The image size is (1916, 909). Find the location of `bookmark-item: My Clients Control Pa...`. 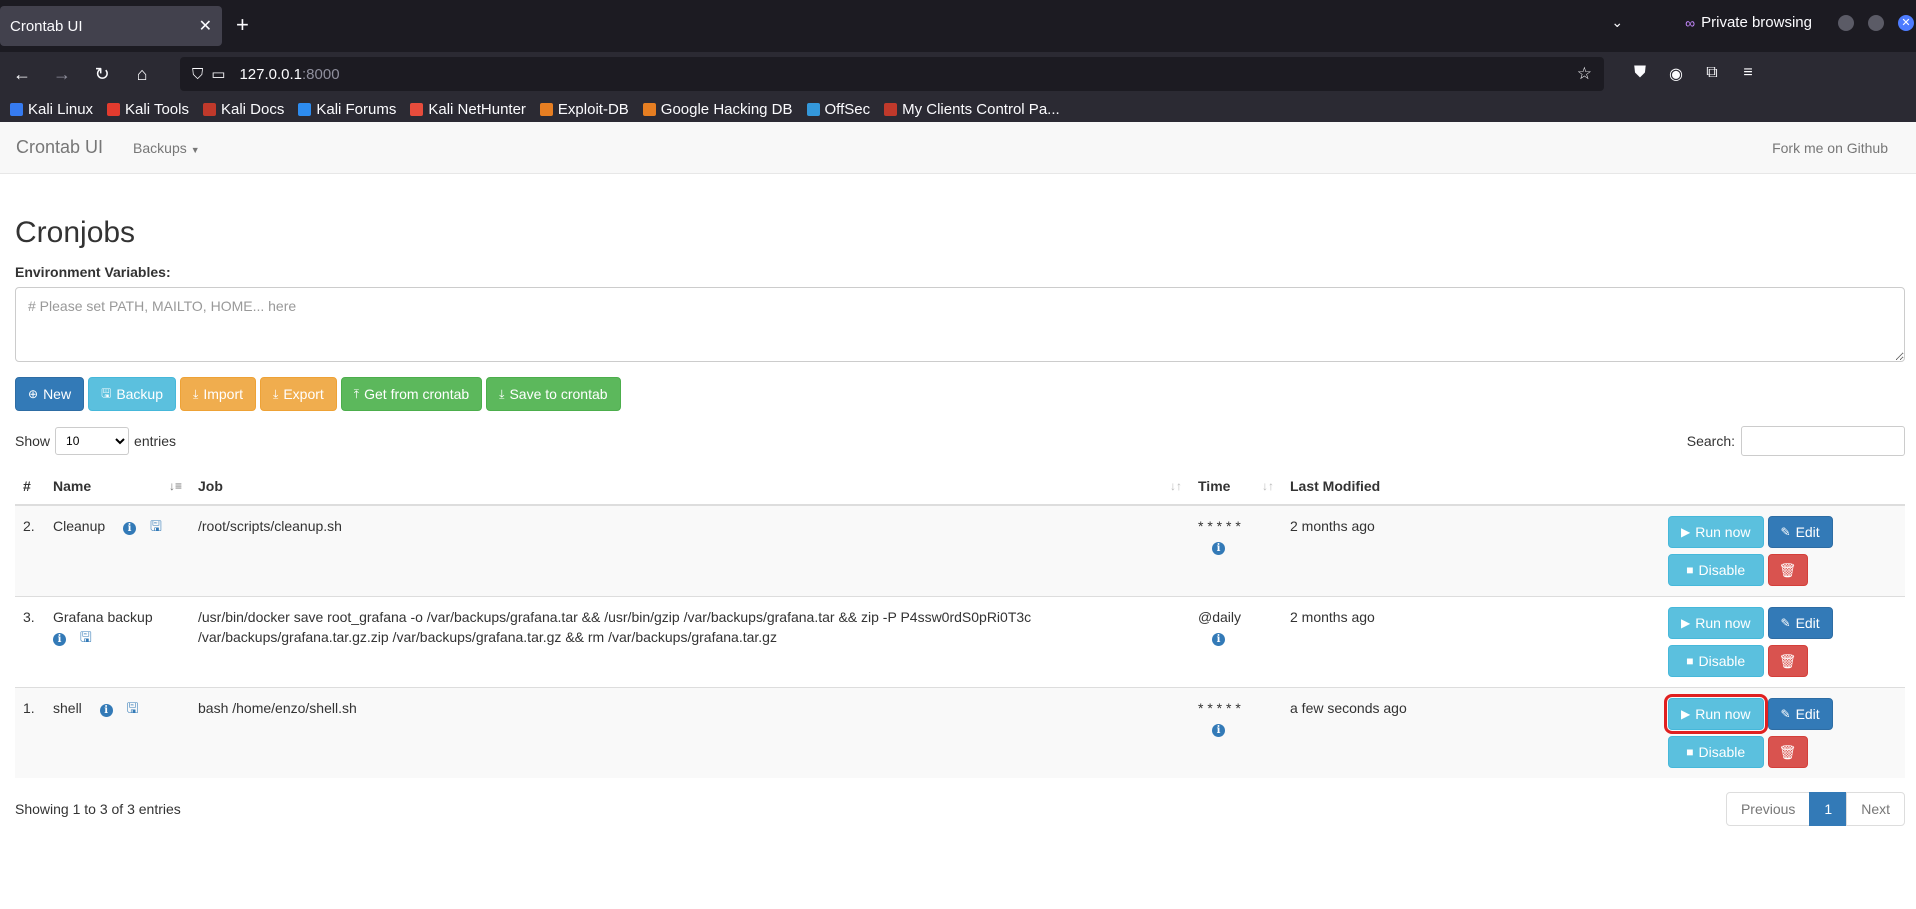

bookmark-item: My Clients Control Pa... is located at coordinates (972, 109).